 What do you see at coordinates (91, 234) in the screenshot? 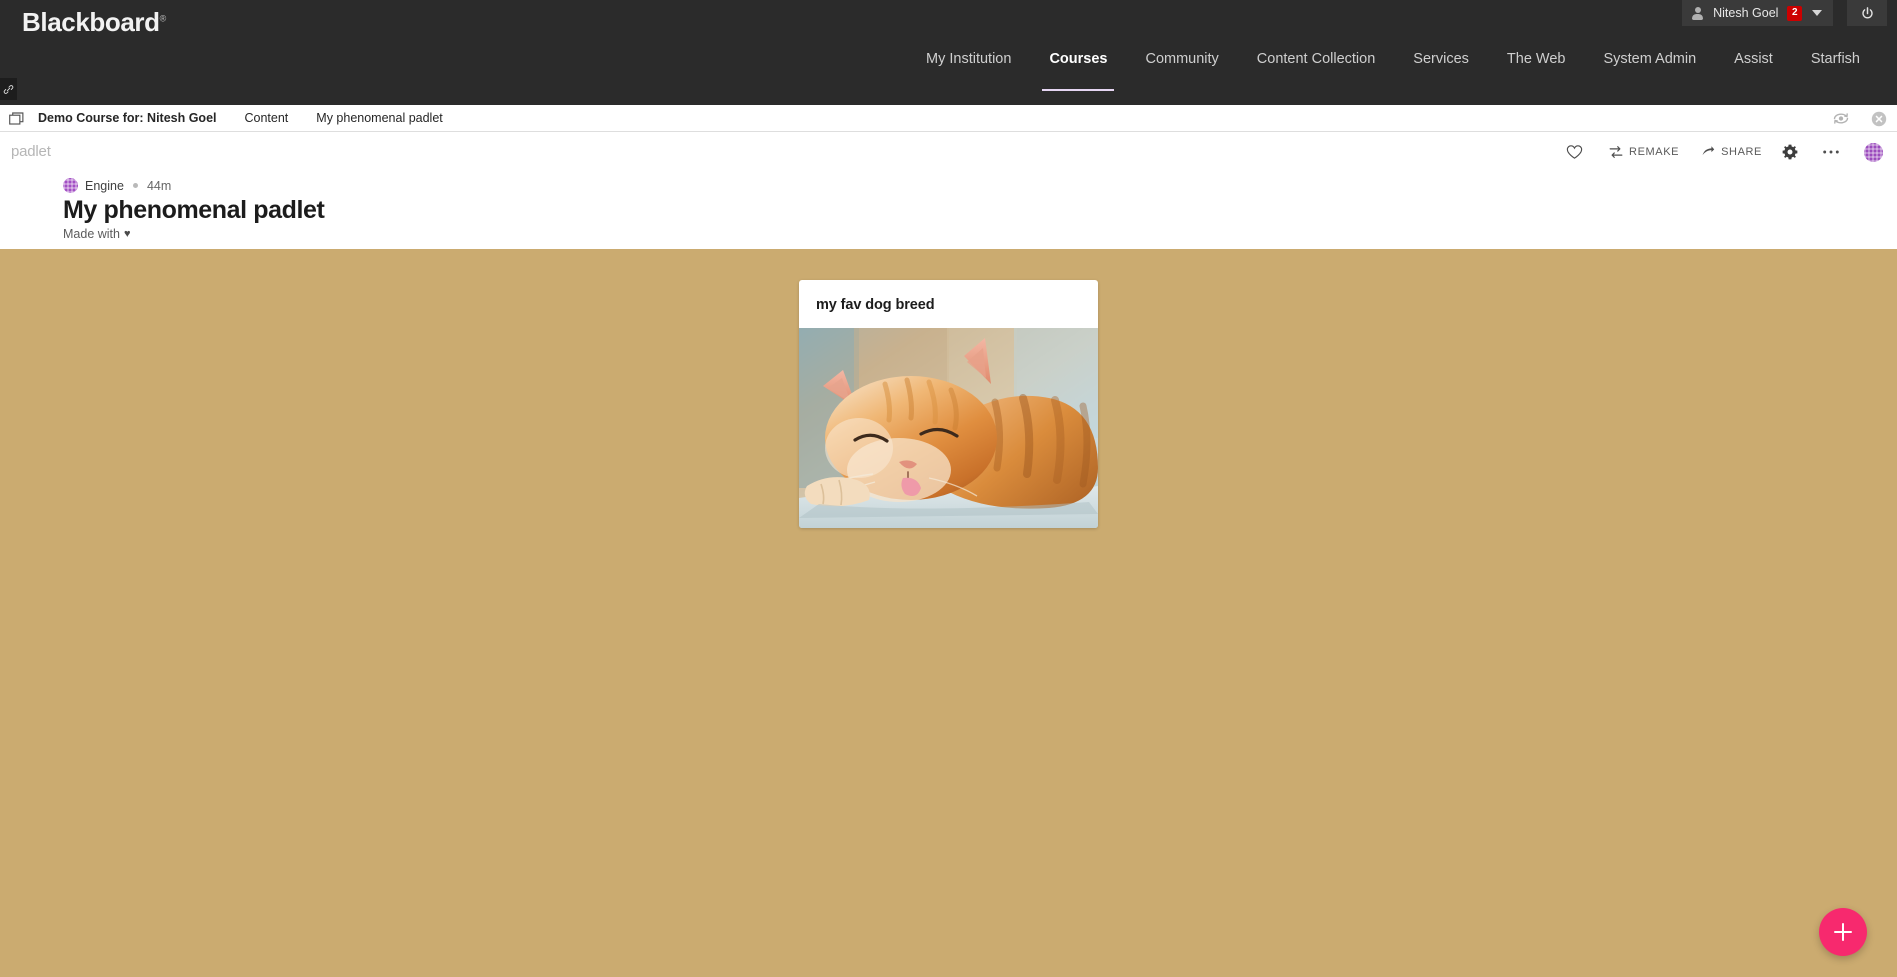
I see `made-with-label: Made with` at bounding box center [91, 234].